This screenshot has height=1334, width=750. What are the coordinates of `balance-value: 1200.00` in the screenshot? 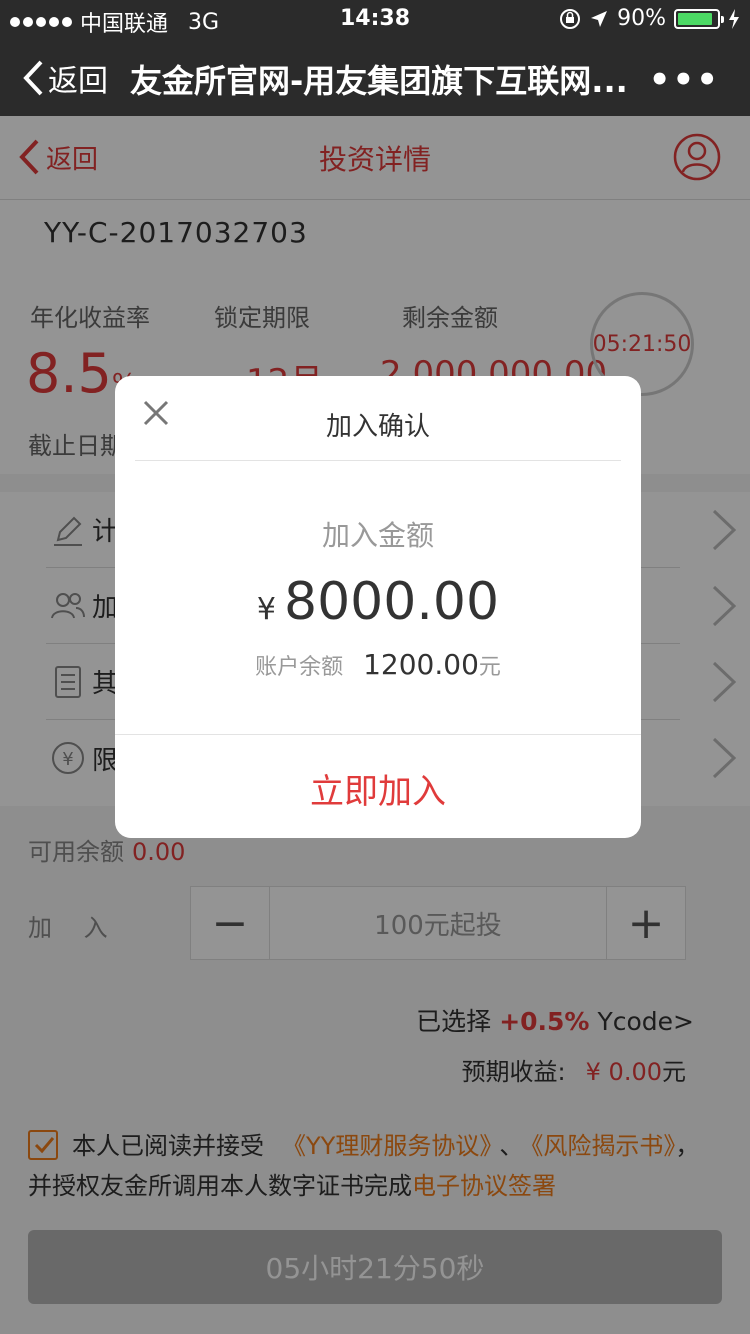 It's located at (421, 664).